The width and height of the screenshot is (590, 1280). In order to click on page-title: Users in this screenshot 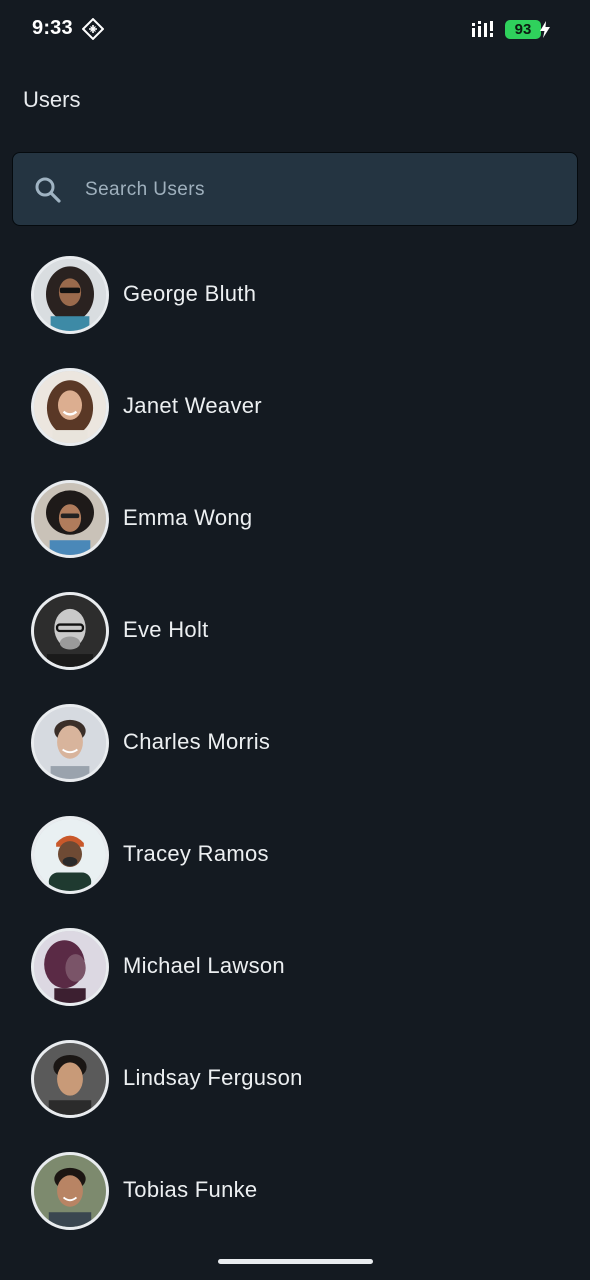, I will do `click(52, 99)`.